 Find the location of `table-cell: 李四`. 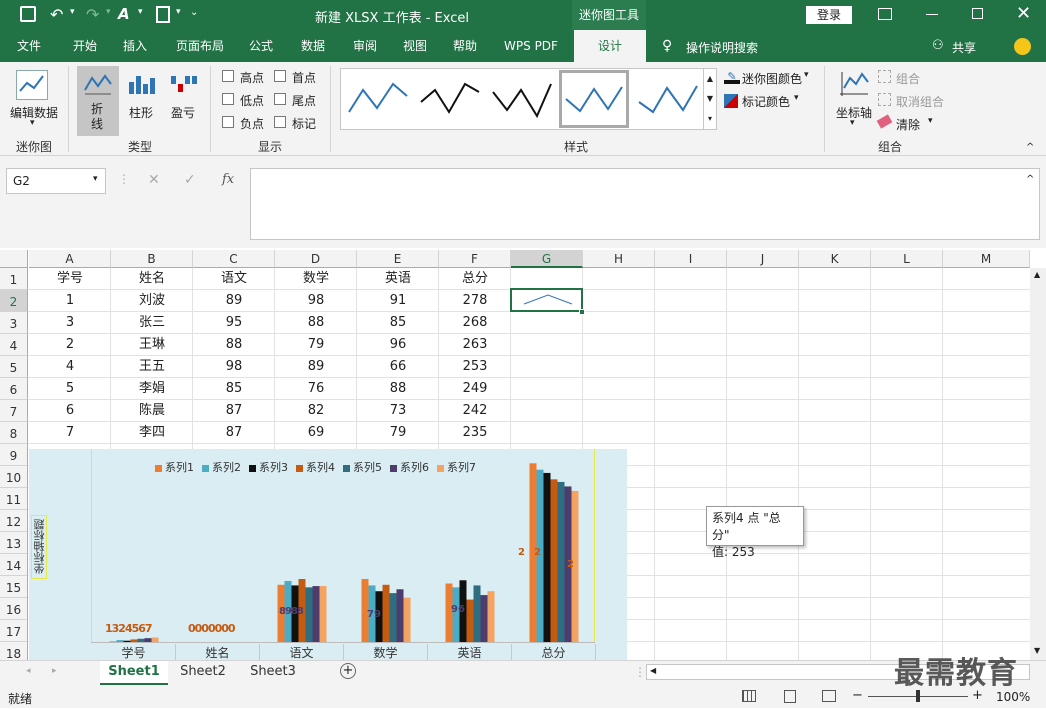

table-cell: 李四 is located at coordinates (152, 433).